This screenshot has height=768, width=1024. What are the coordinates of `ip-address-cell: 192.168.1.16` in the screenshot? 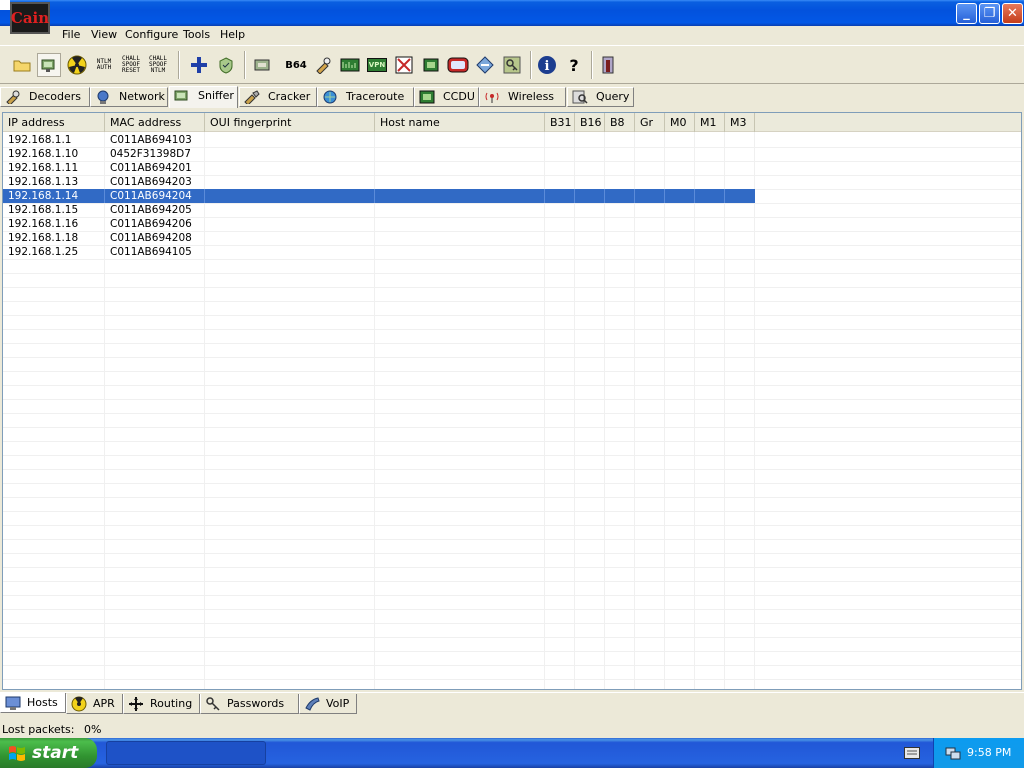 It's located at (43, 224).